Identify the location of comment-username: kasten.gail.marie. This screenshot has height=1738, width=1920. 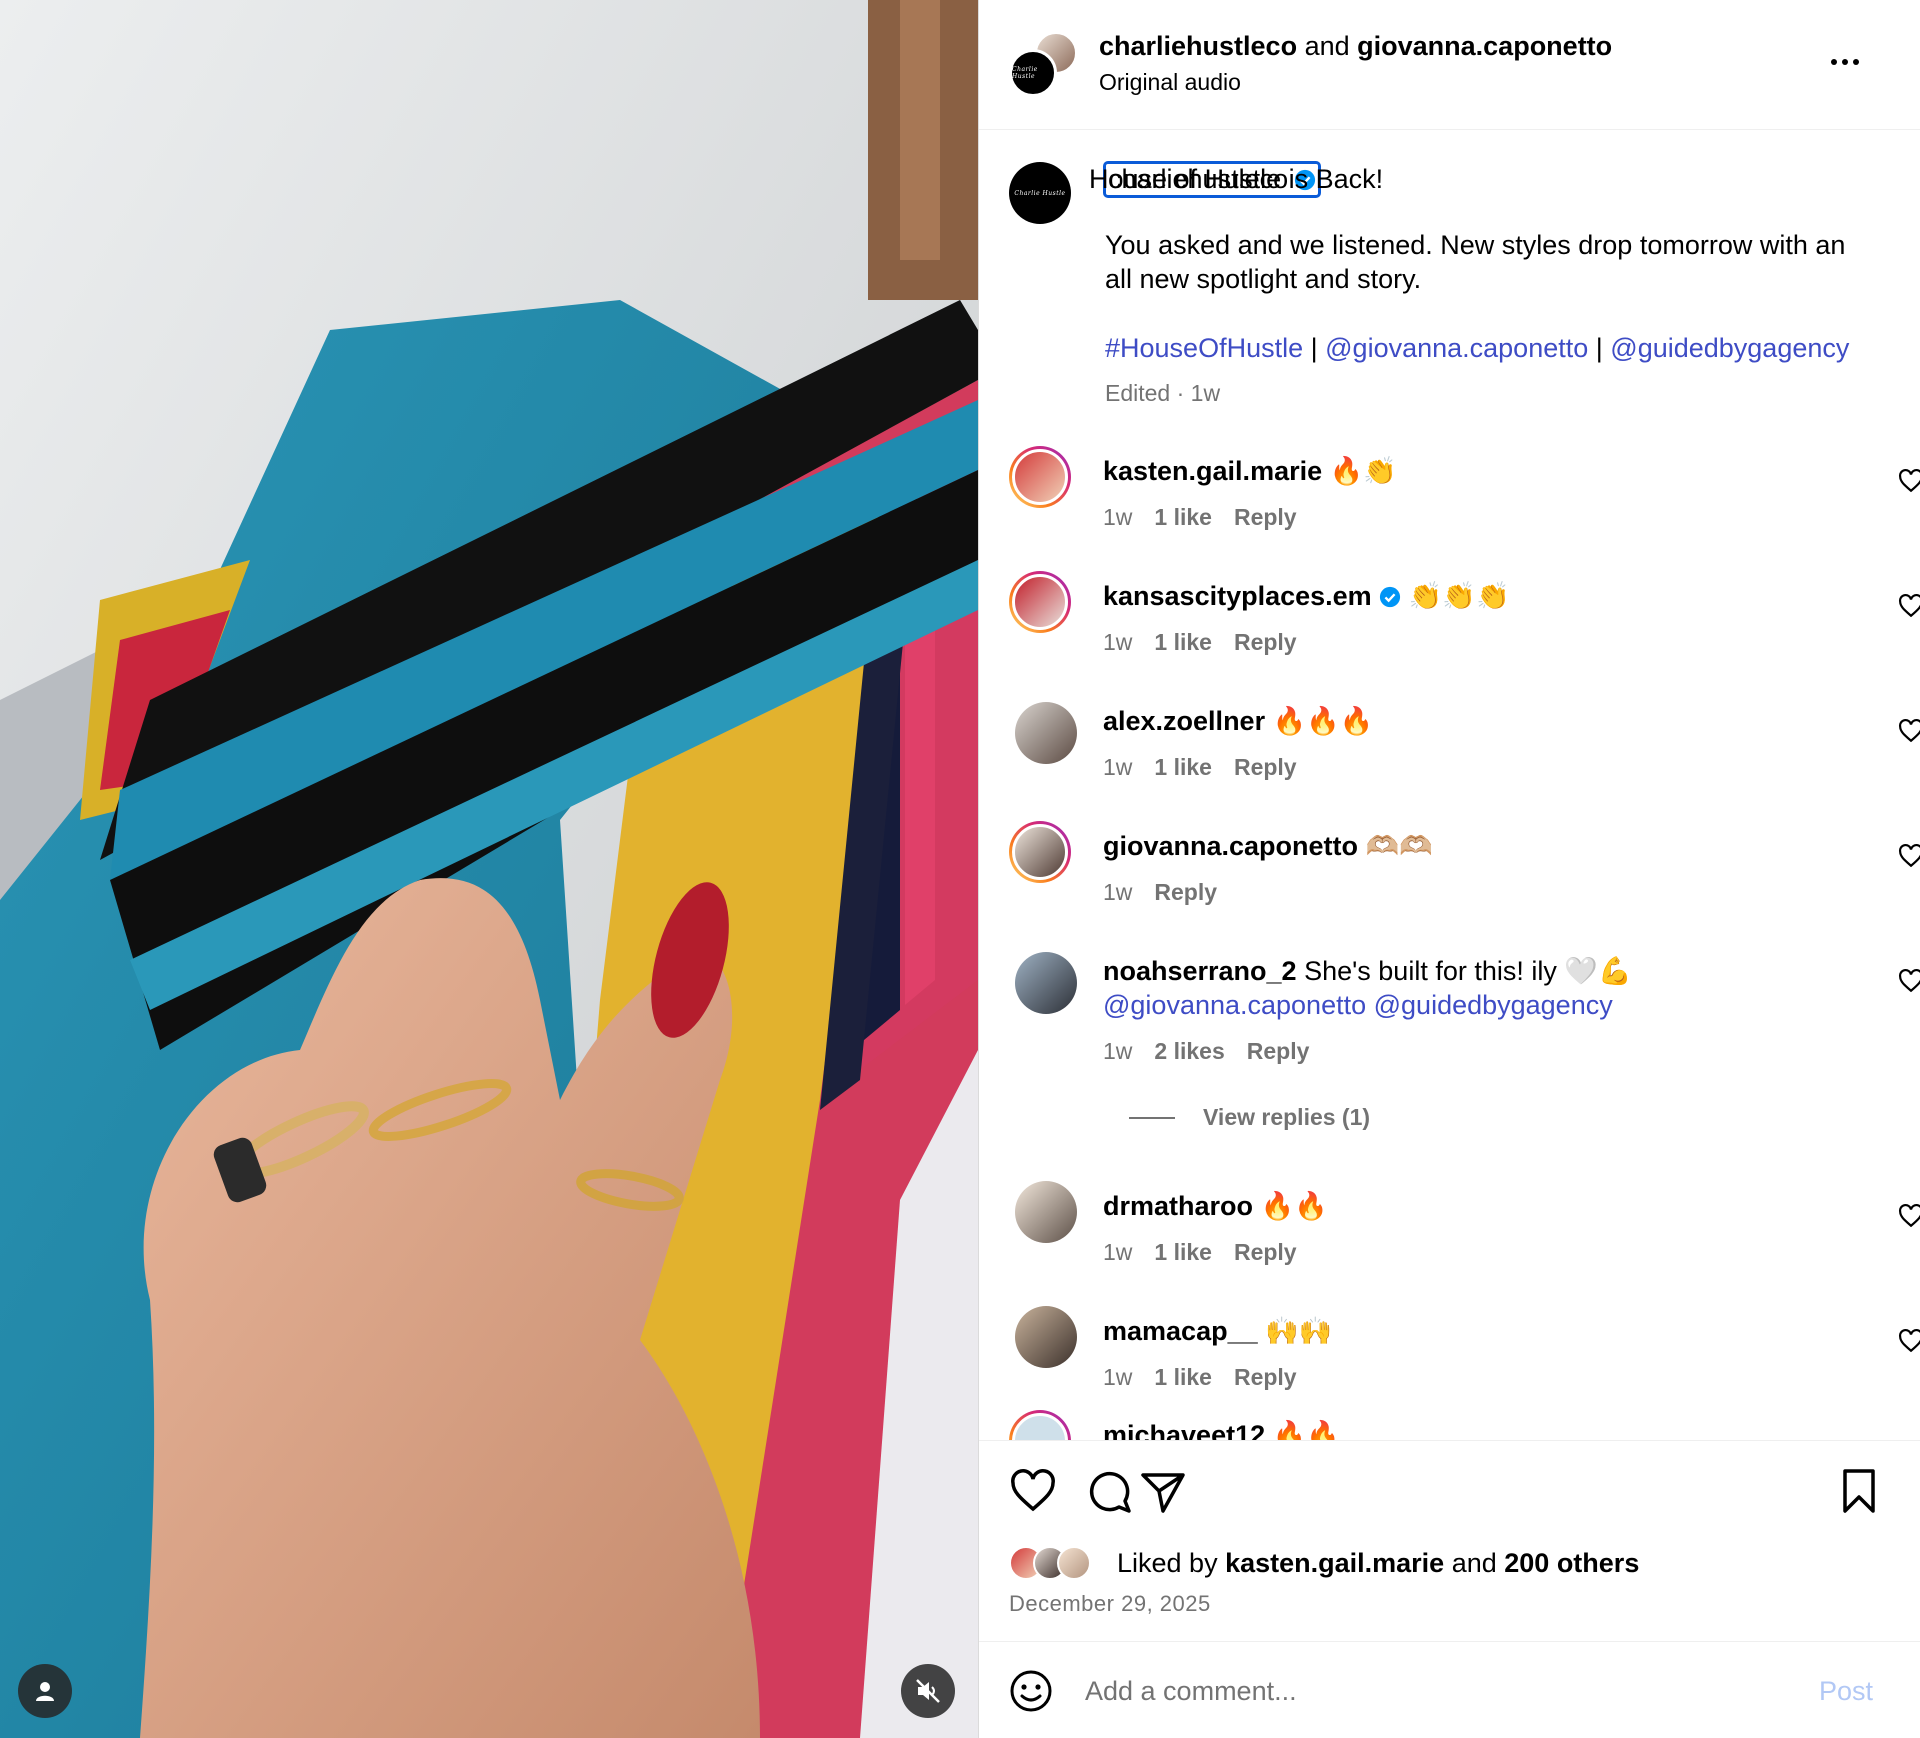
(1212, 471).